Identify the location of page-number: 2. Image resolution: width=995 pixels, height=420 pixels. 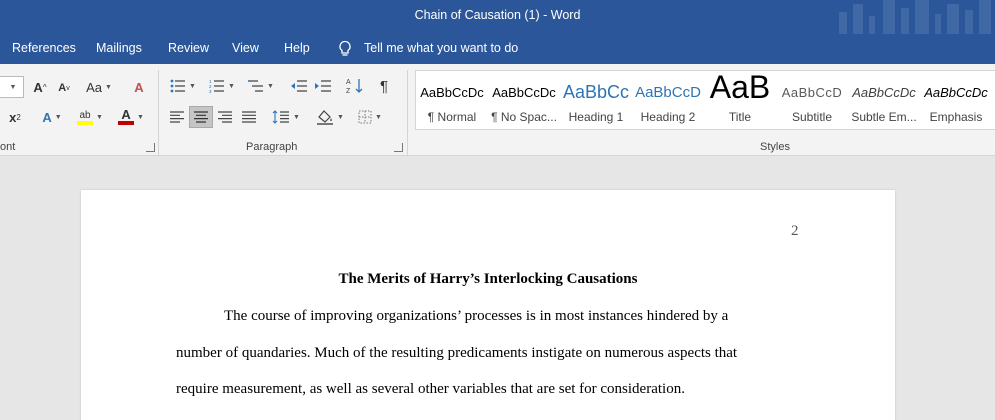
(795, 231).